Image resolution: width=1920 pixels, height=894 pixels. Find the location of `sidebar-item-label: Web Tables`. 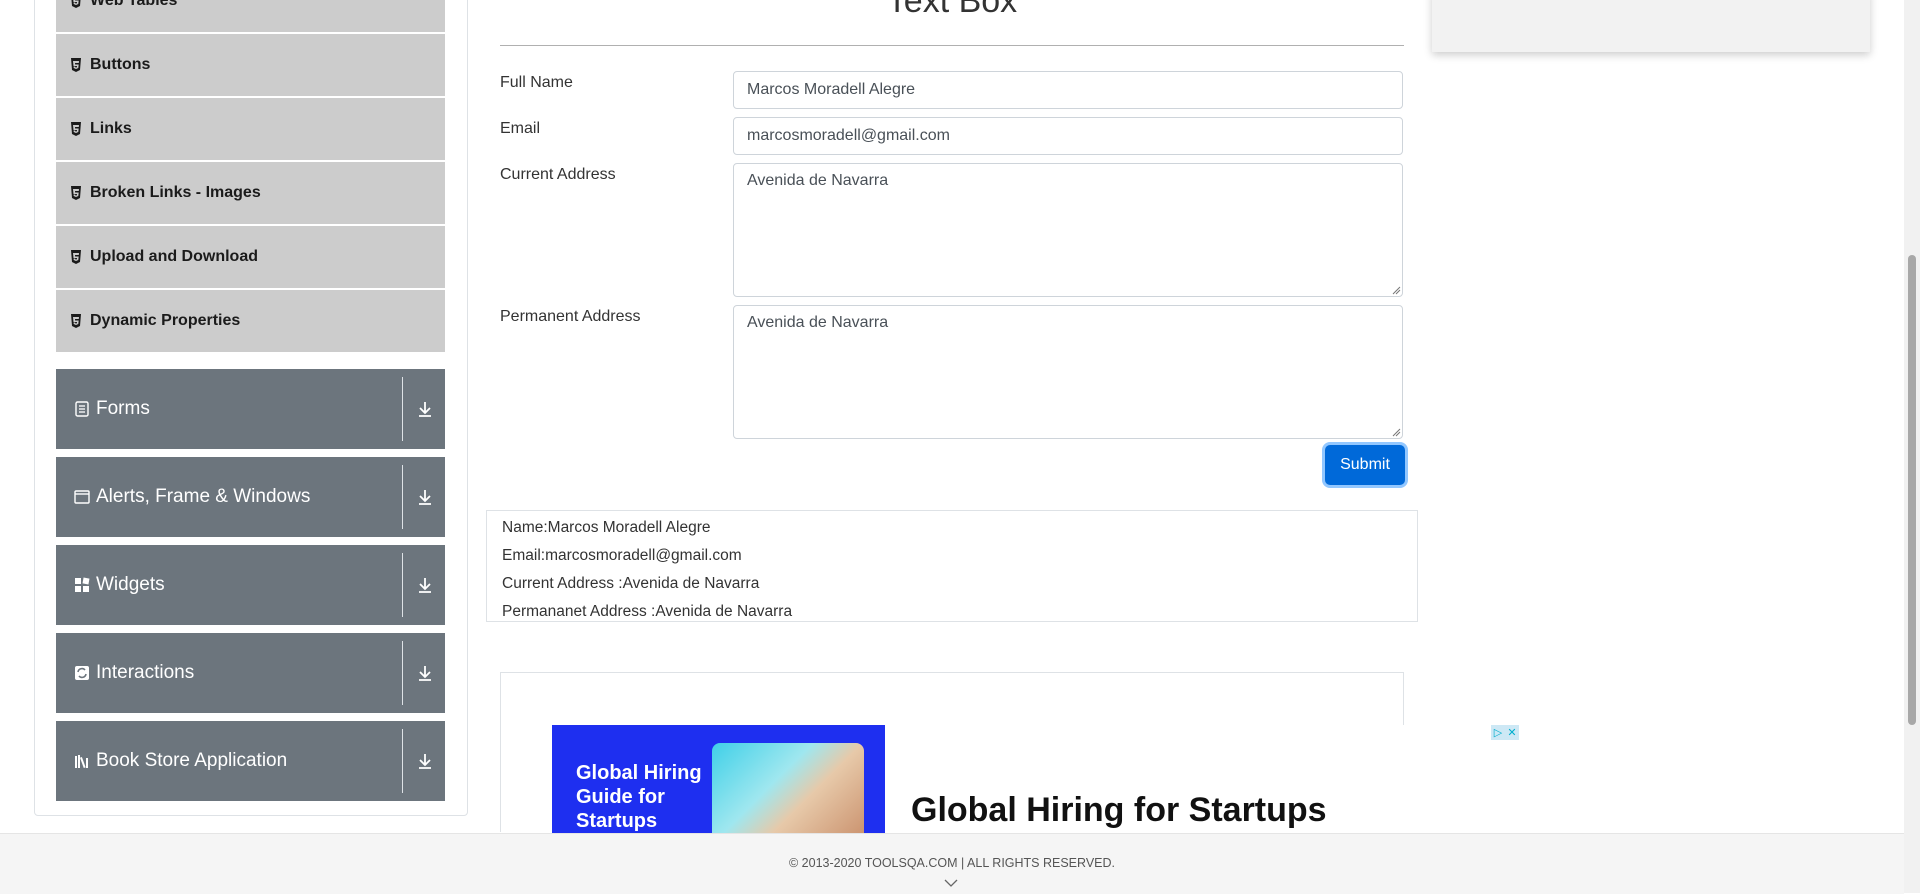

sidebar-item-label: Web Tables is located at coordinates (134, 4).